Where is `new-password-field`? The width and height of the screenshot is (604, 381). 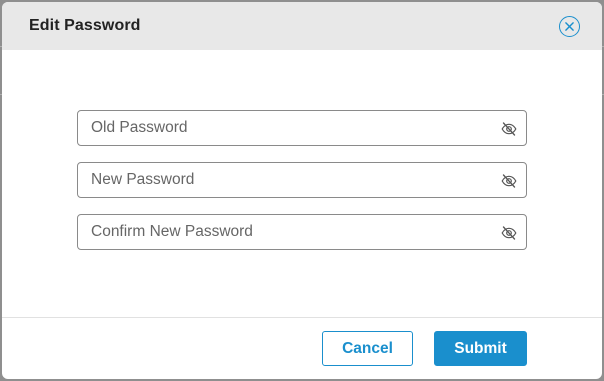
new-password-field is located at coordinates (302, 180).